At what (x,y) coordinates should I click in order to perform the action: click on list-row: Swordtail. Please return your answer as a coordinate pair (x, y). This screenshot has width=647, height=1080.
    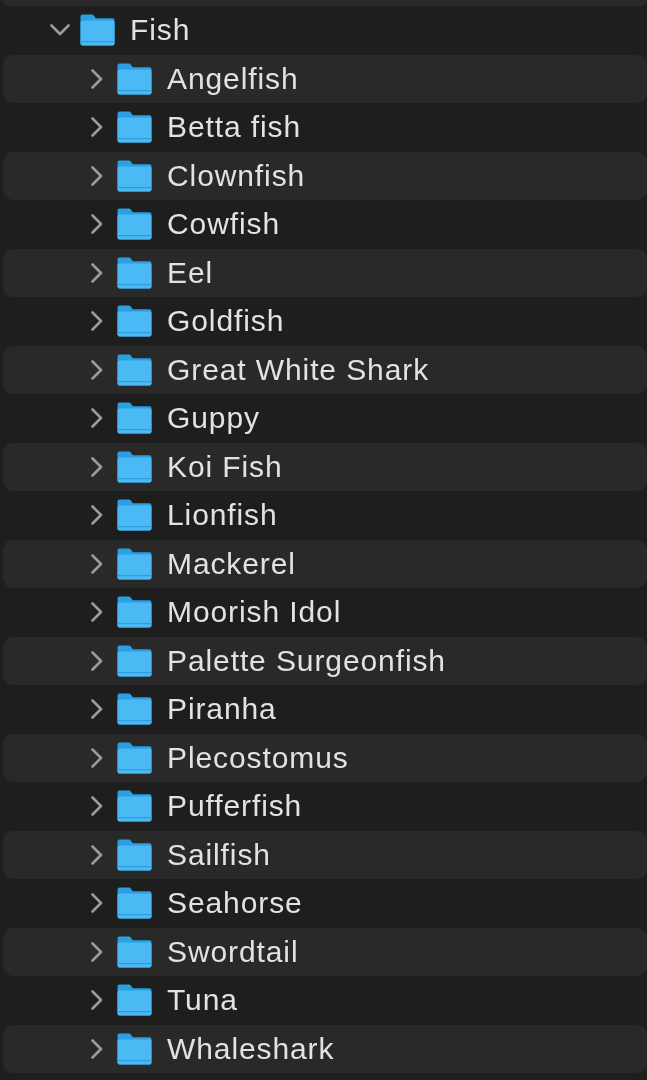
    Looking at the image, I should click on (325, 951).